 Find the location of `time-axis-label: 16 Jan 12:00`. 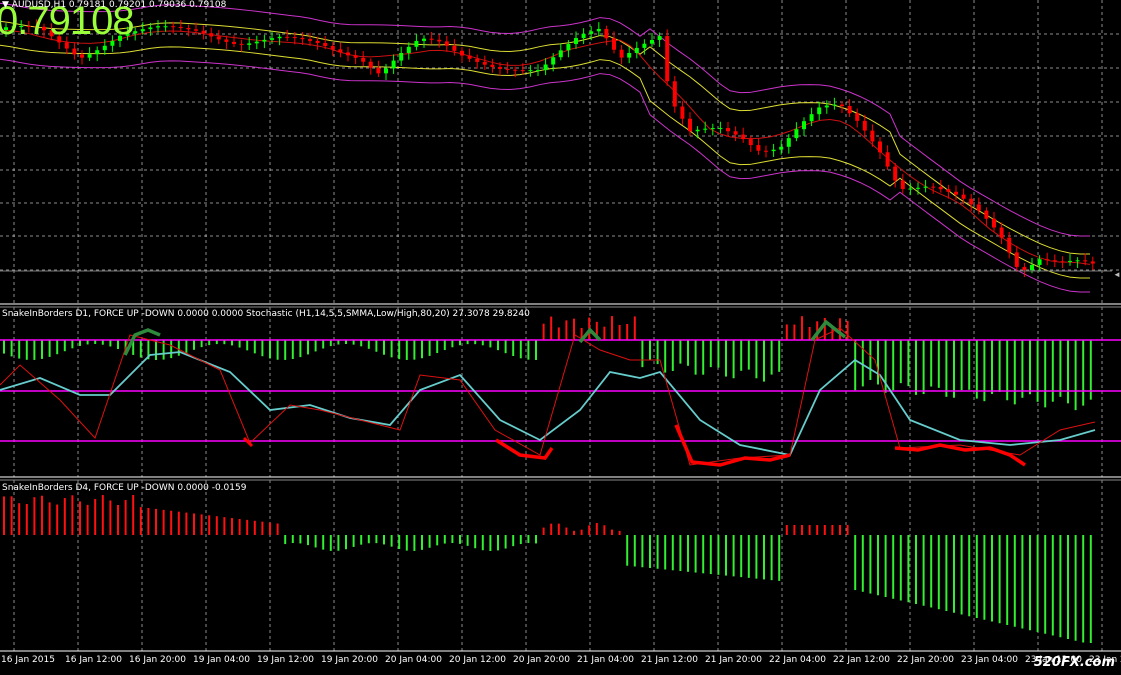

time-axis-label: 16 Jan 12:00 is located at coordinates (93, 660).